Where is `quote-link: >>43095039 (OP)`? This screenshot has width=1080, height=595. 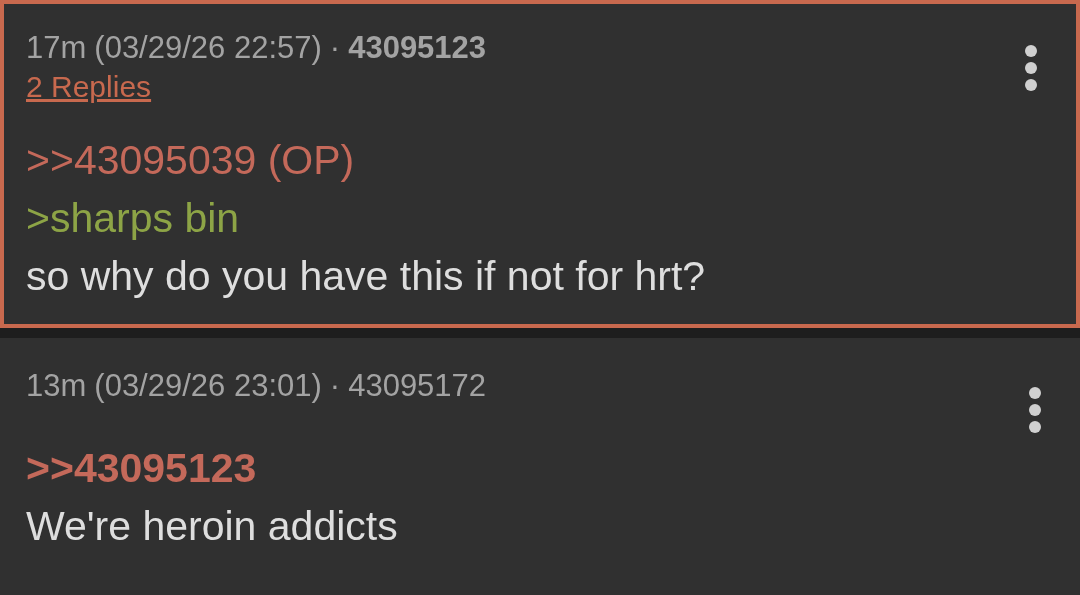
quote-link: >>43095039 (OP) is located at coordinates (540, 160).